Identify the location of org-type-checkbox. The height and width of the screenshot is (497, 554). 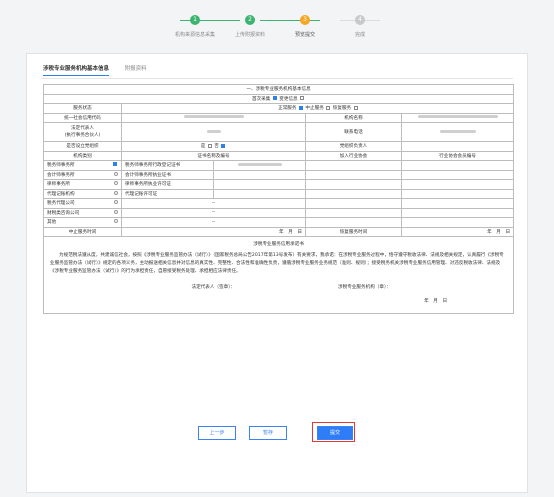
(115, 164).